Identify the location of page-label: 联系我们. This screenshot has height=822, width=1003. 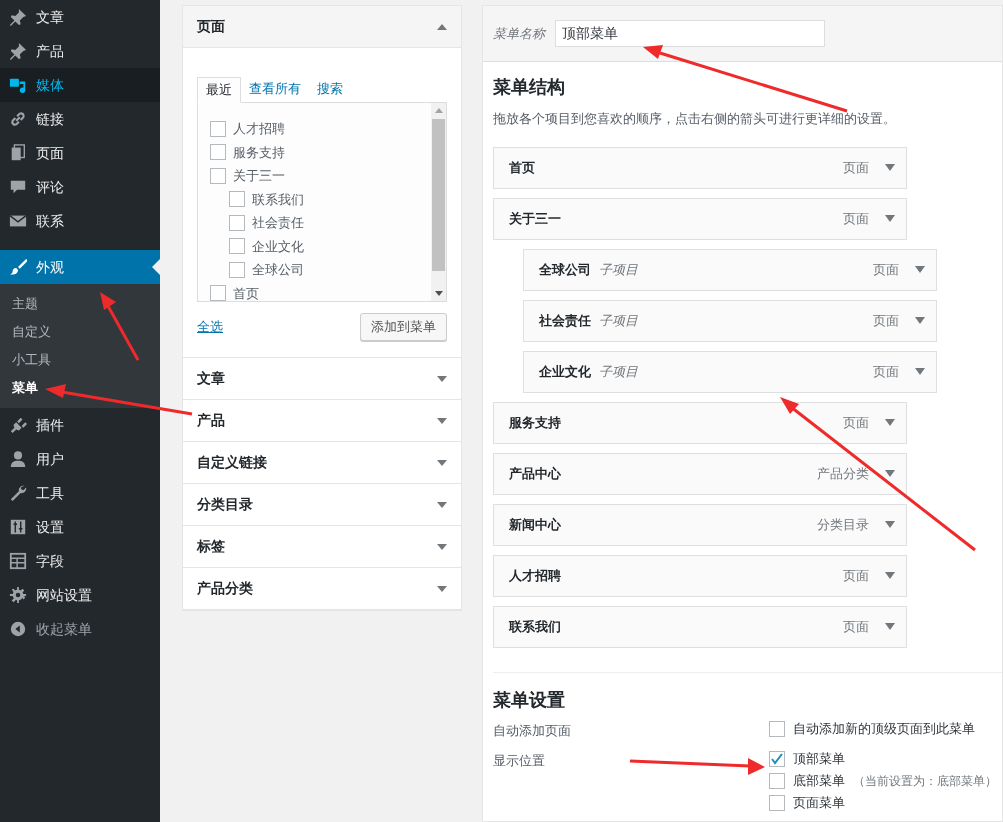
(278, 199).